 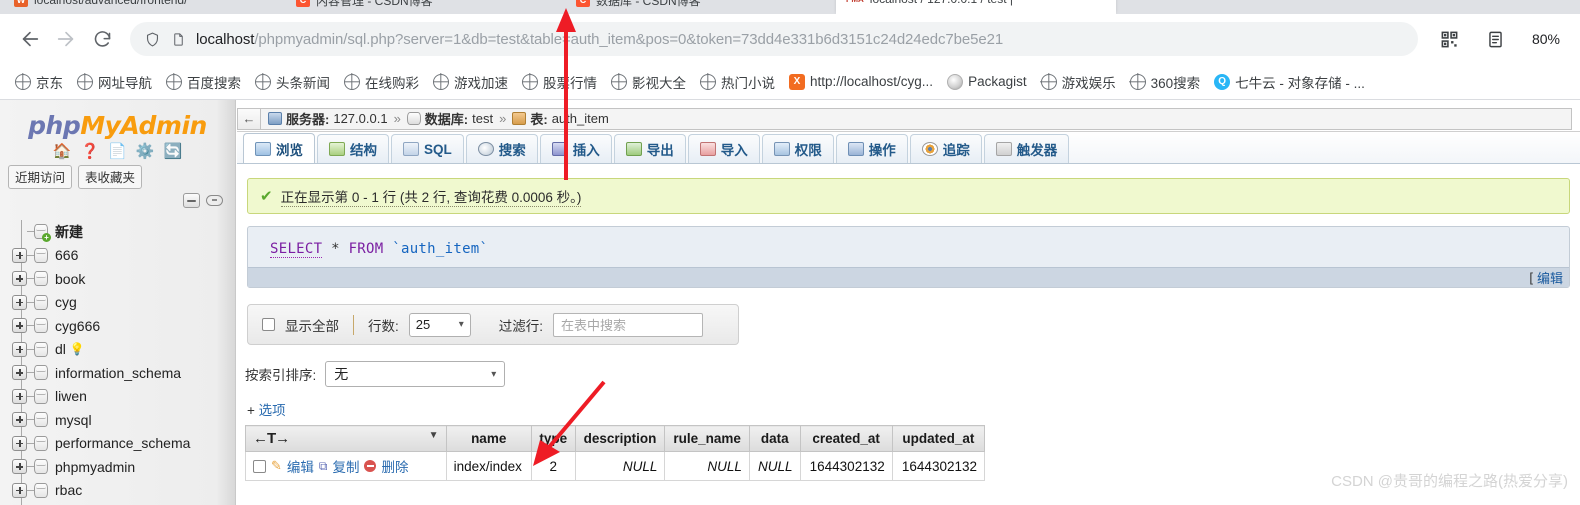 What do you see at coordinates (415, 374) in the screenshot?
I see `sort-by-index-select: 无 ▾` at bounding box center [415, 374].